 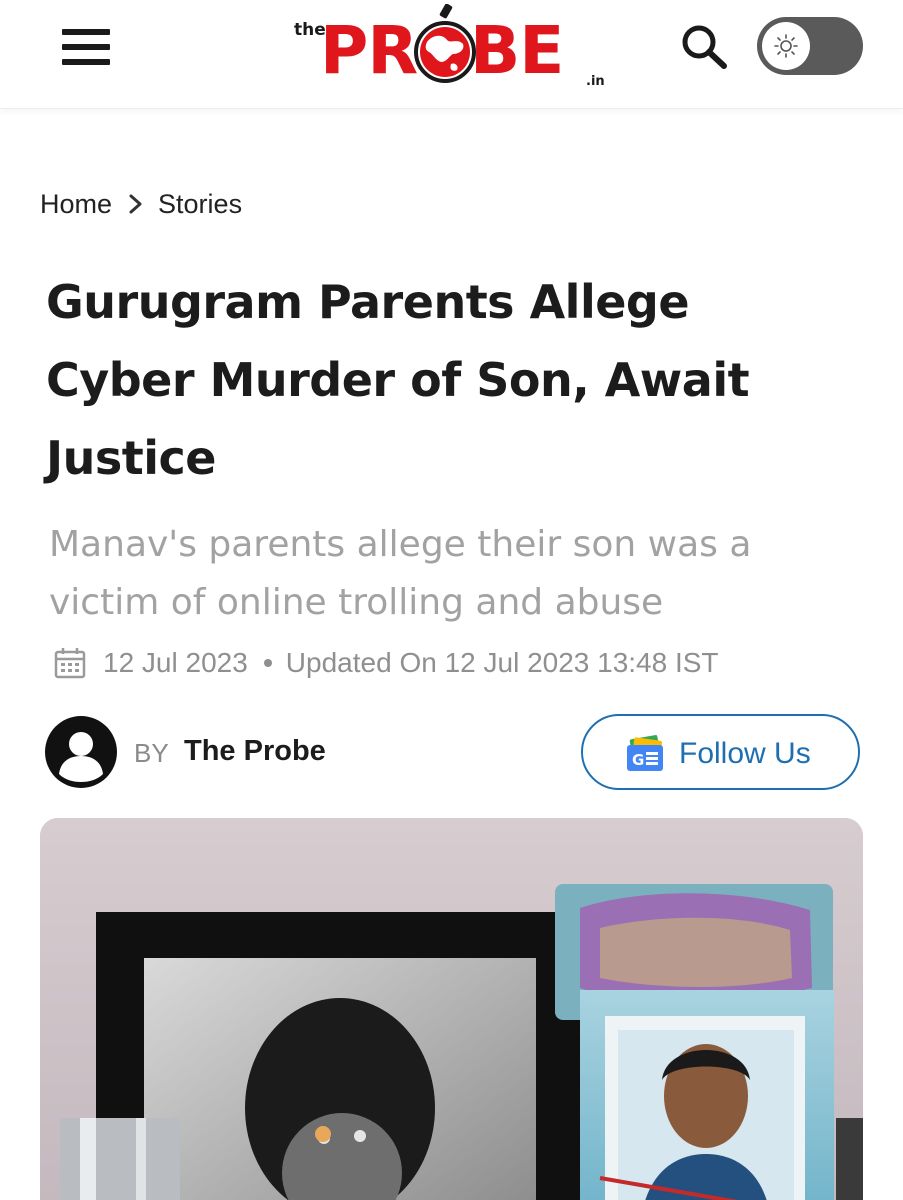 I want to click on hamburger-menu-icon, so click(x=86, y=48).